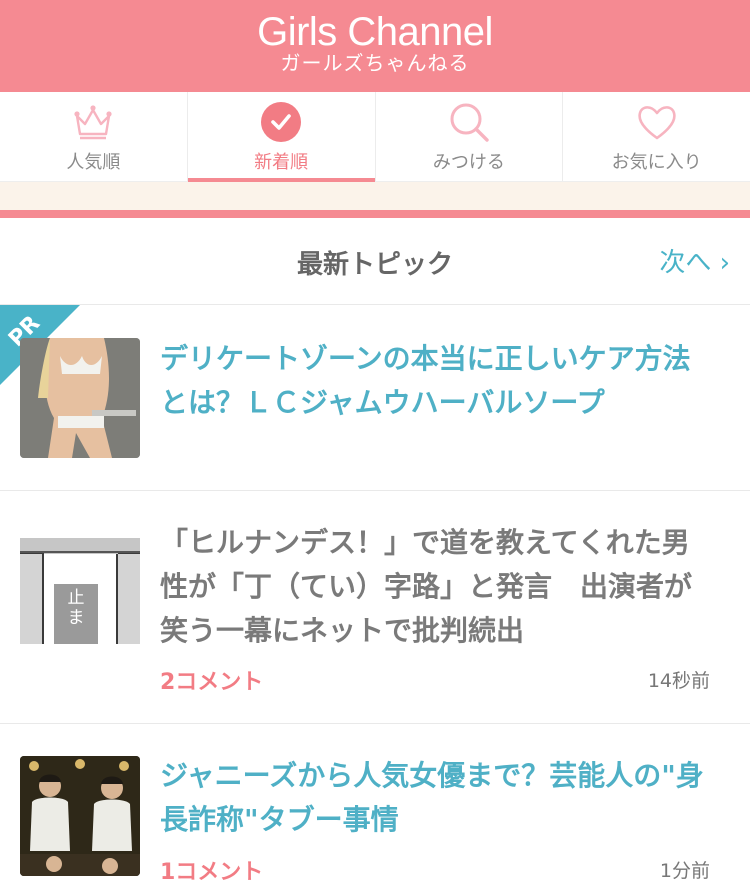 The height and width of the screenshot is (895, 750). I want to click on article-title: ジャニーズから人気女優まで？芸能人の"身長詐称"タブー事情, so click(435, 798).